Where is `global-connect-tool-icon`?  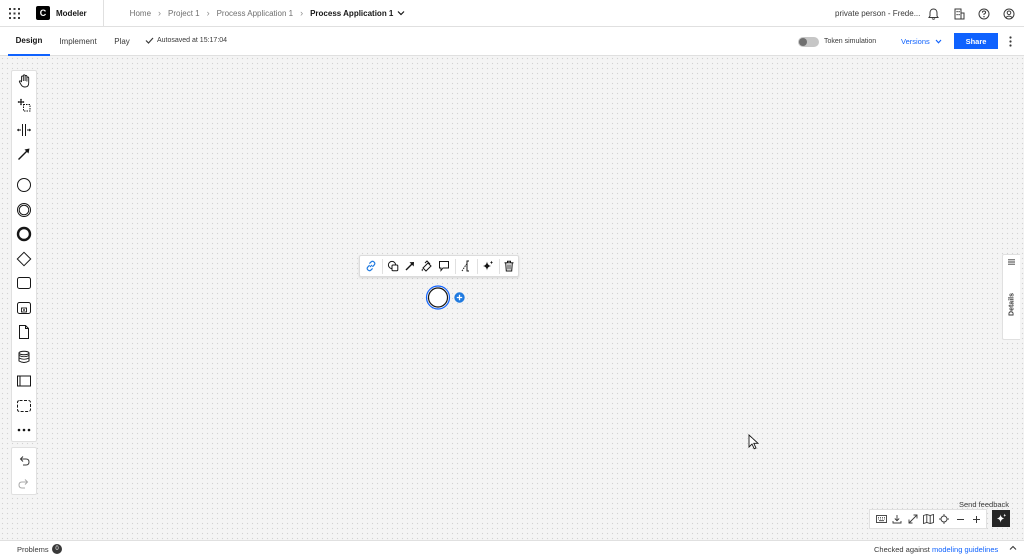 global-connect-tool-icon is located at coordinates (24, 154).